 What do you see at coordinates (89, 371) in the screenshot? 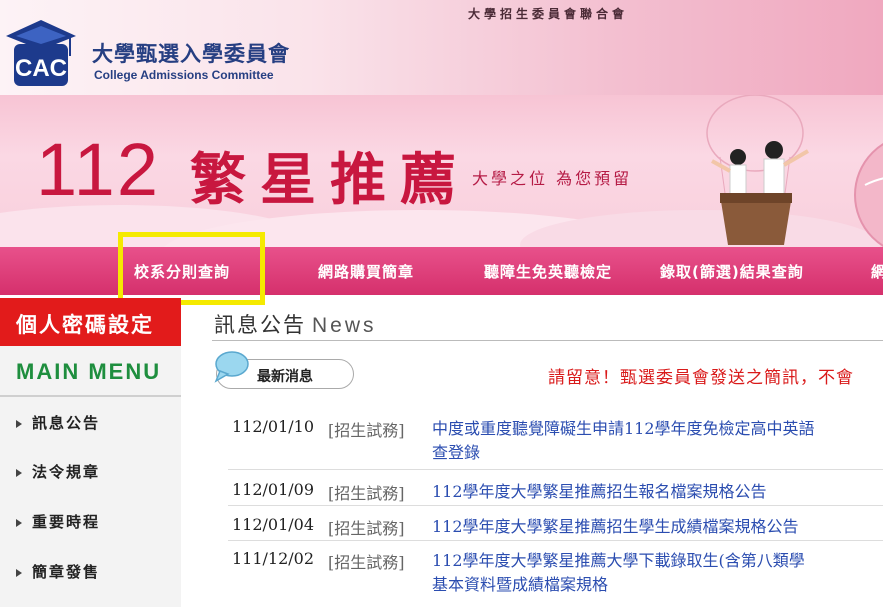
I see `main-menu-heading: MAIN MENU` at bounding box center [89, 371].